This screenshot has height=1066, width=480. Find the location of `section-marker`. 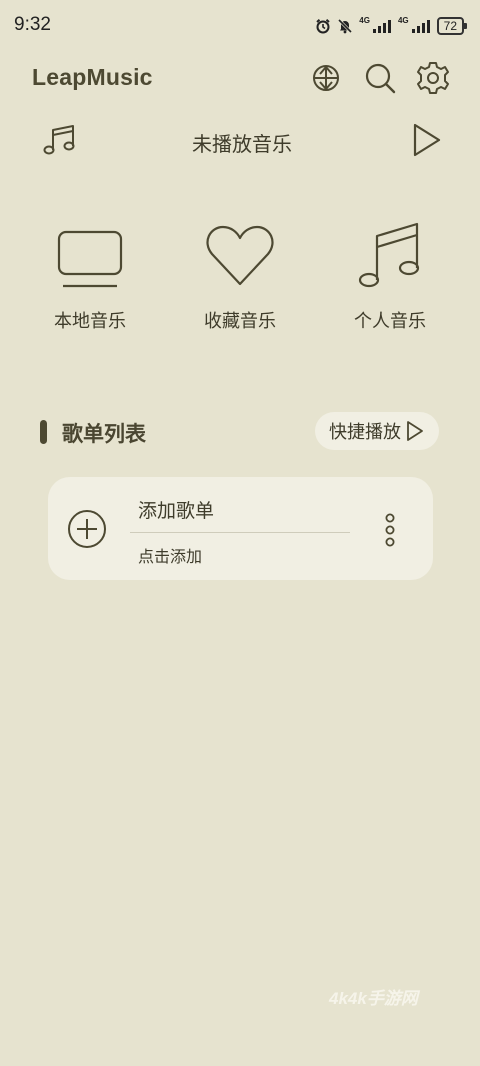

section-marker is located at coordinates (43, 432).